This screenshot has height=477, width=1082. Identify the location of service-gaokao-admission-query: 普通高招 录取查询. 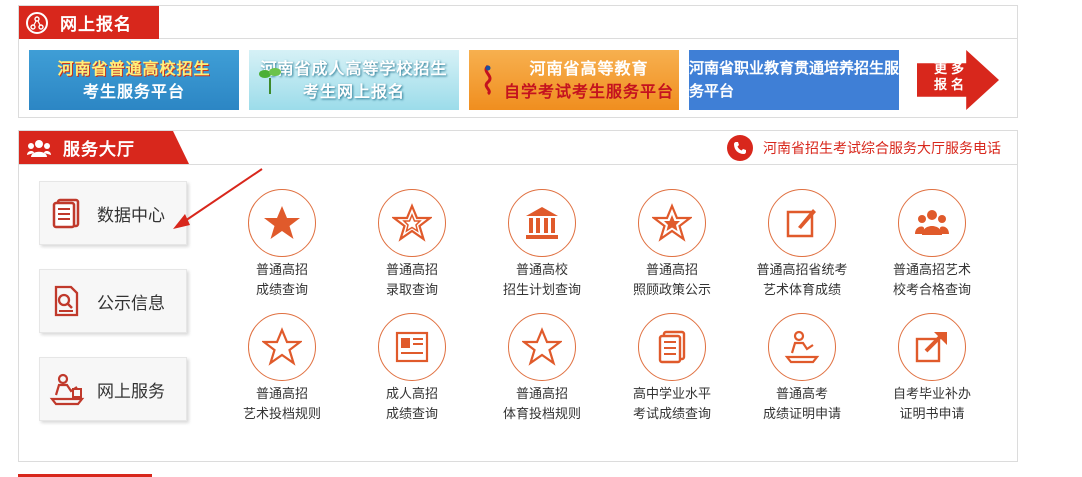
(412, 245).